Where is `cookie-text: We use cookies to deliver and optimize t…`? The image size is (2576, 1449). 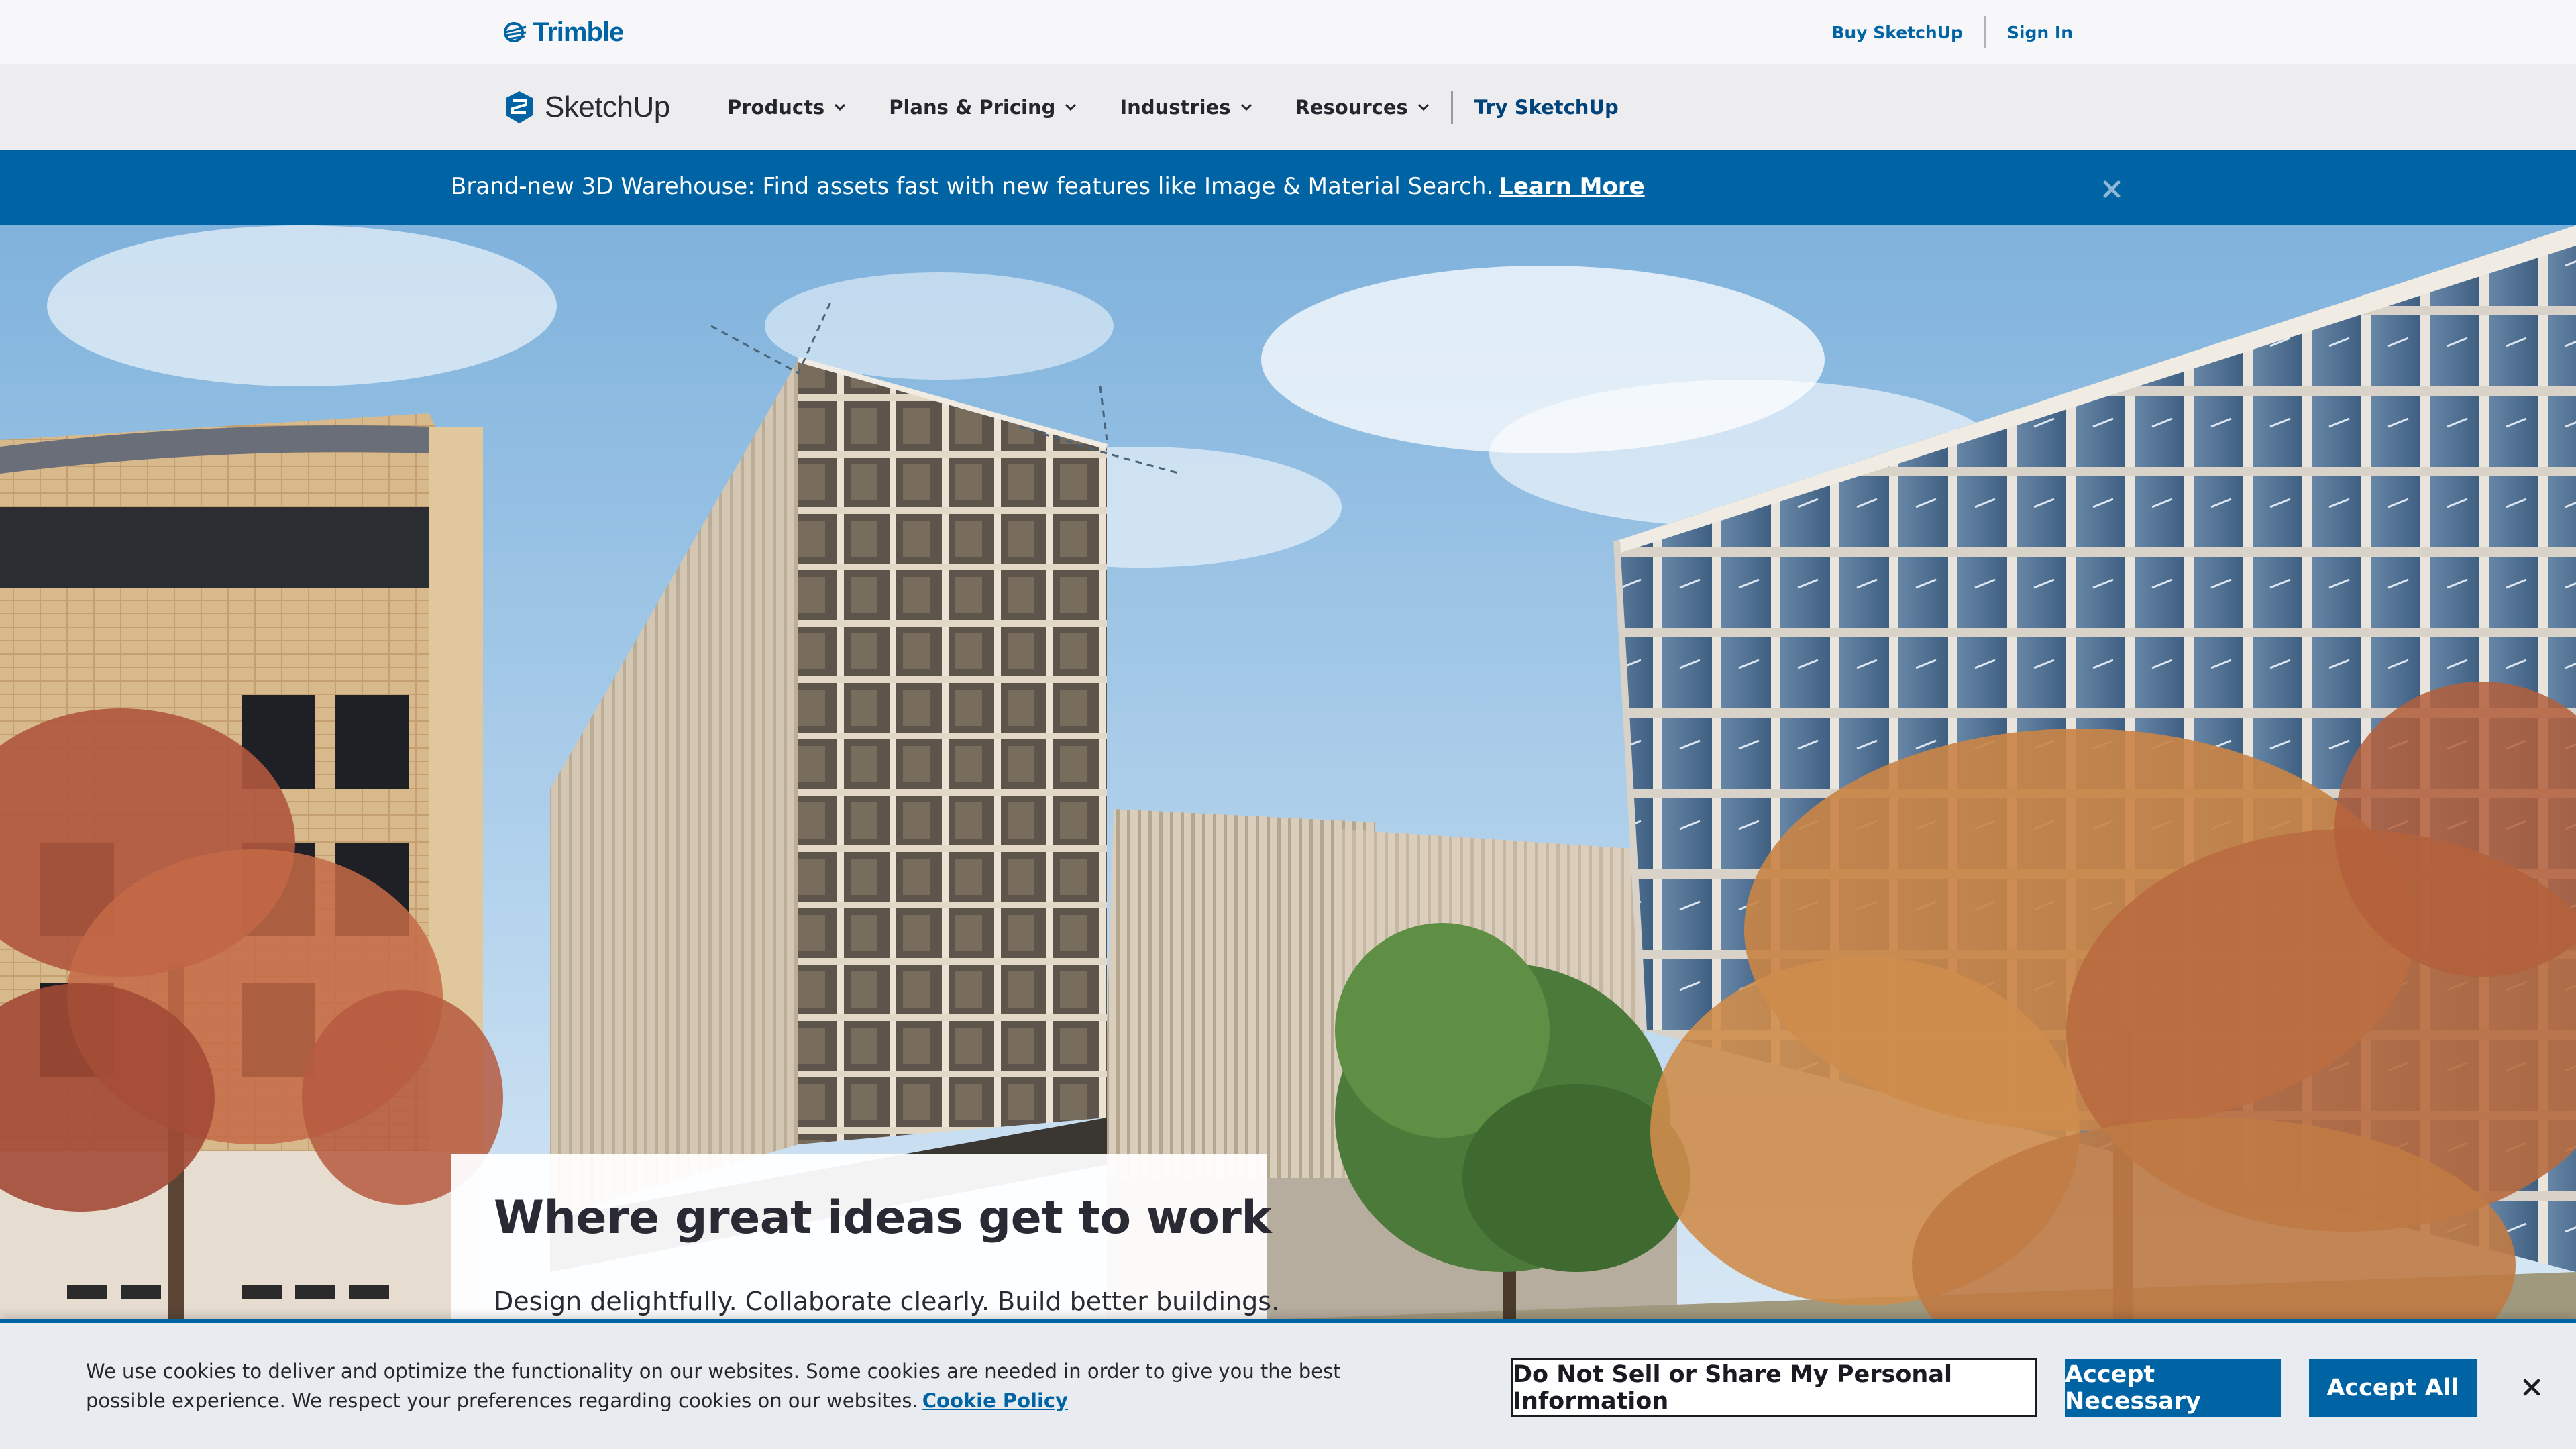
cookie-text: We use cookies to deliver and optimize t… is located at coordinates (713, 1386).